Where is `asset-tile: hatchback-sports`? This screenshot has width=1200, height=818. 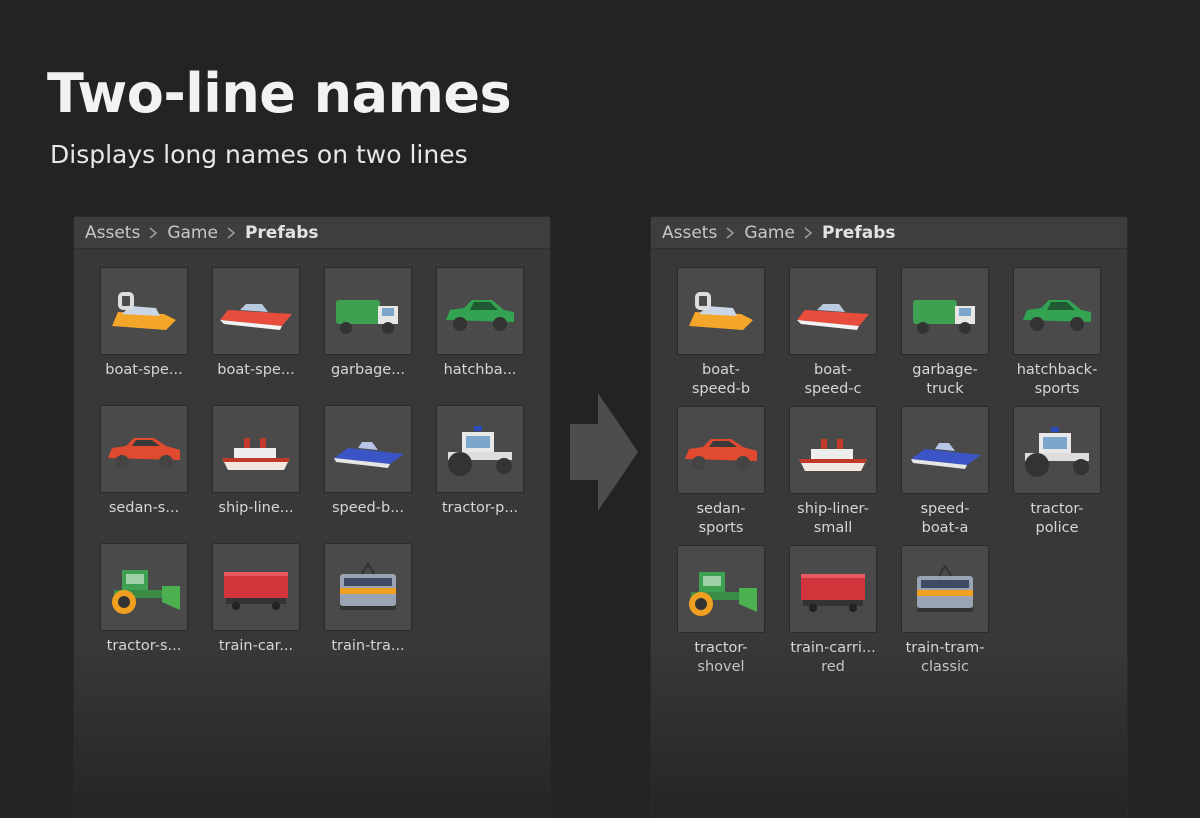
asset-tile: hatchback-sports is located at coordinates (1057, 333).